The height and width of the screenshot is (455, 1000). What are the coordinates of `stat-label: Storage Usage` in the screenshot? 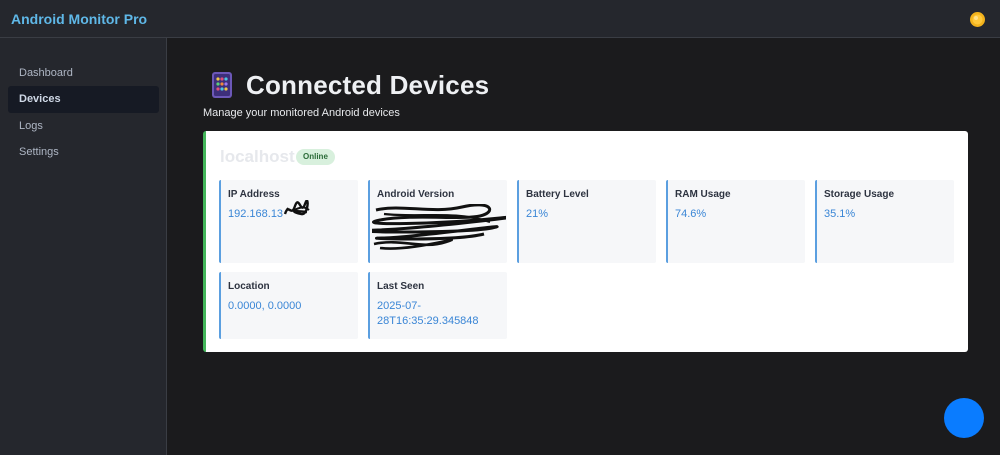 It's located at (859, 194).